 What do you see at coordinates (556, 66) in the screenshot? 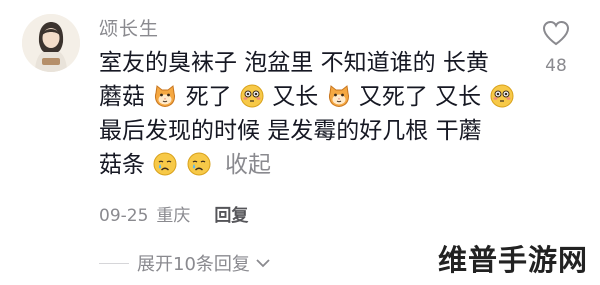
I see `like-count: 48` at bounding box center [556, 66].